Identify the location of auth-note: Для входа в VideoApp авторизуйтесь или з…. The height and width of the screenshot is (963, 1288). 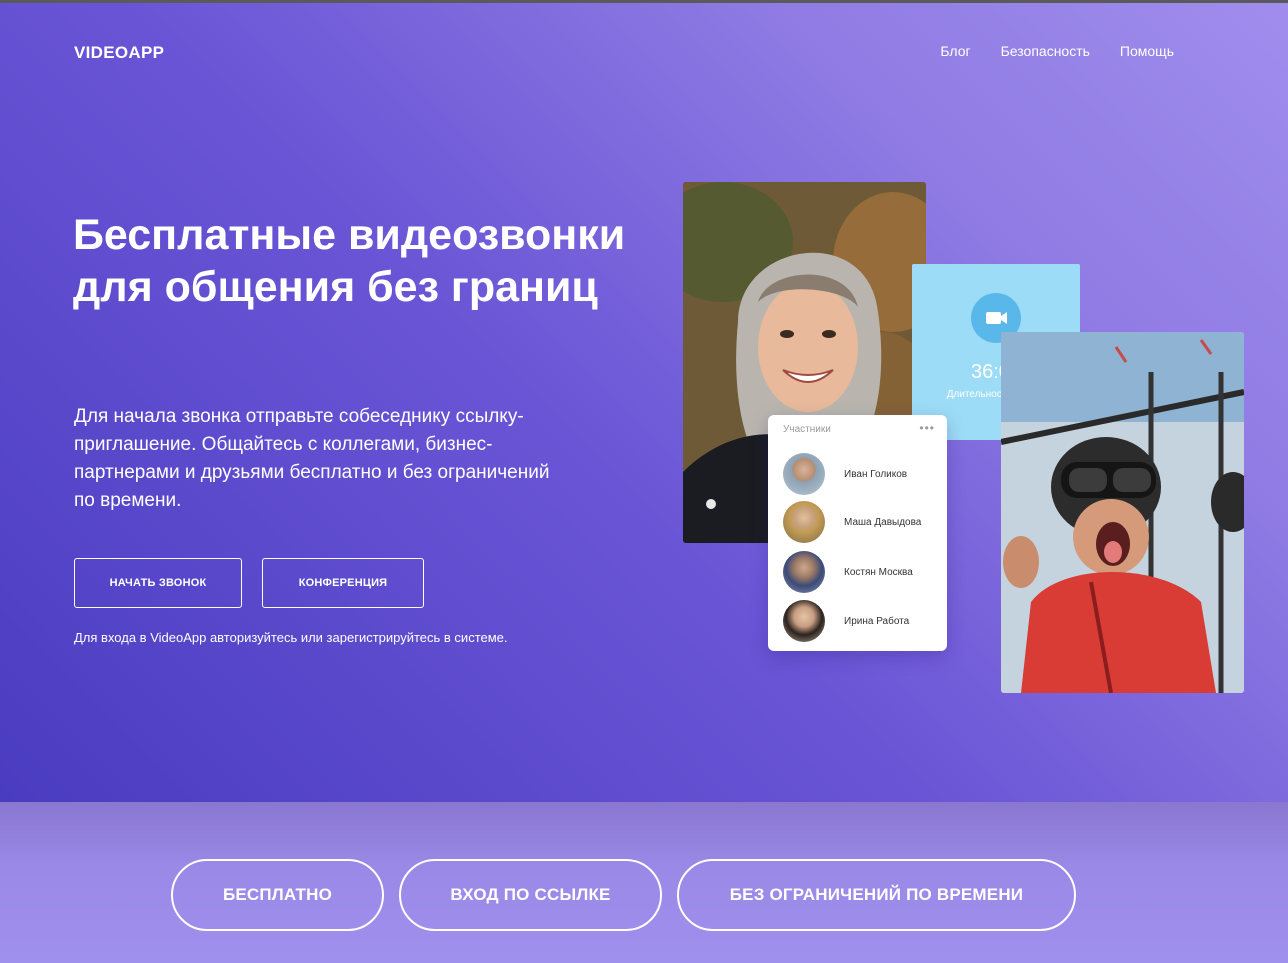
(291, 637).